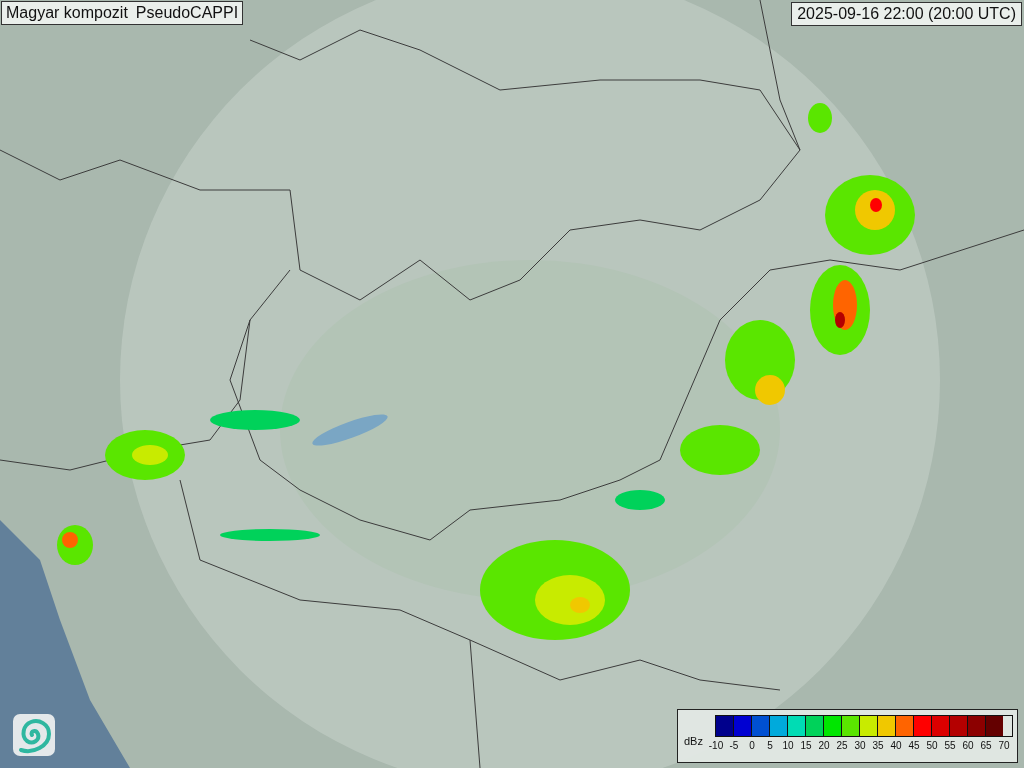 The image size is (1024, 768). I want to click on unit-label: dBz, so click(693, 741).